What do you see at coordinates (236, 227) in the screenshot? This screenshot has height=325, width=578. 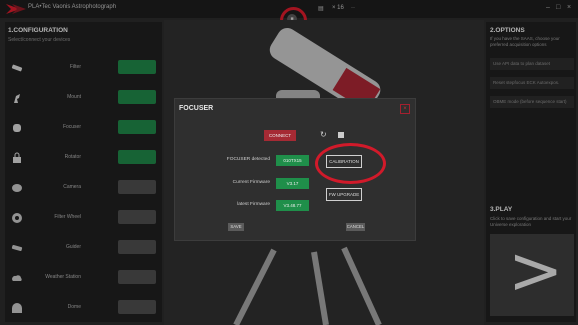 I see `save-button: SAVE` at bounding box center [236, 227].